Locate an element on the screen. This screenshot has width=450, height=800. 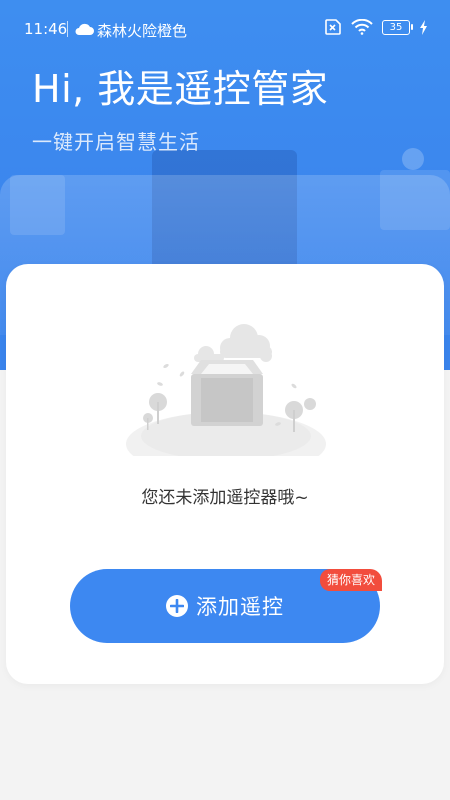
sim-x-icon is located at coordinates (333, 27).